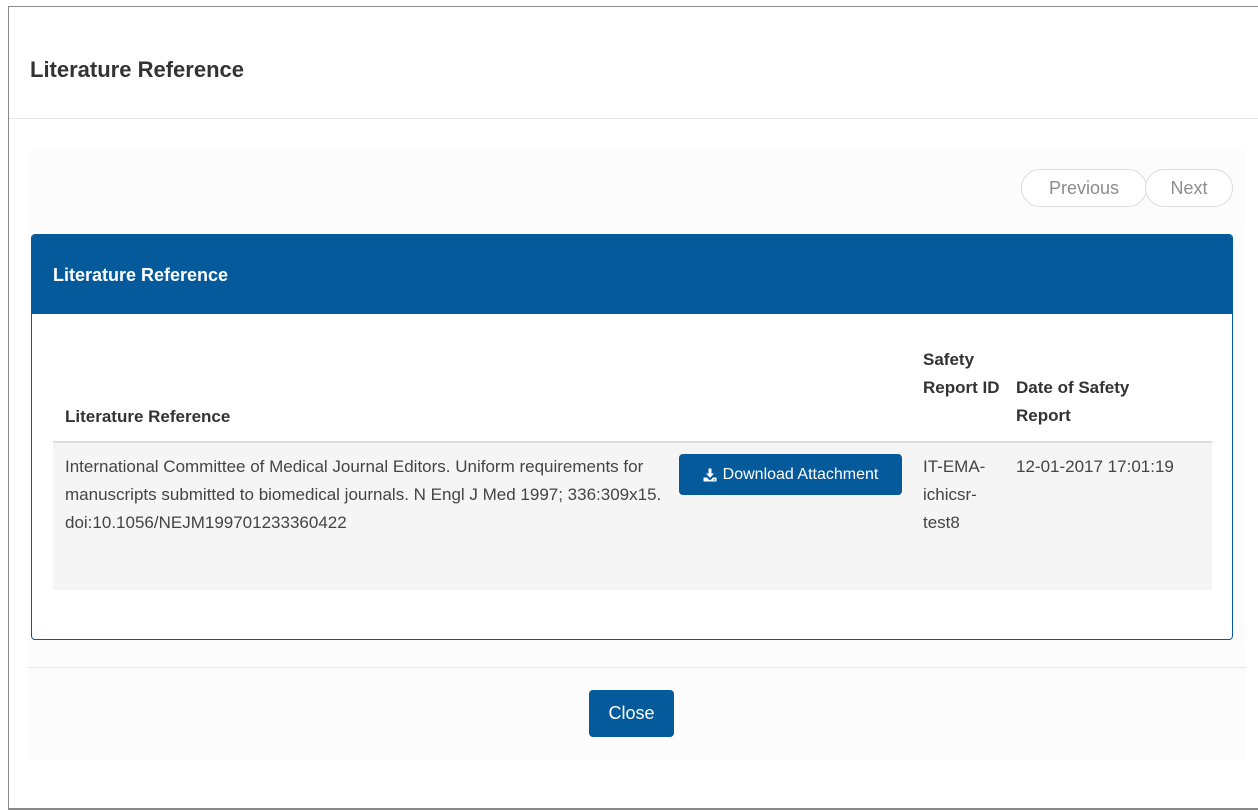  Describe the element at coordinates (633, 63) in the screenshot. I see `dialog-header: Literature Reference` at that location.